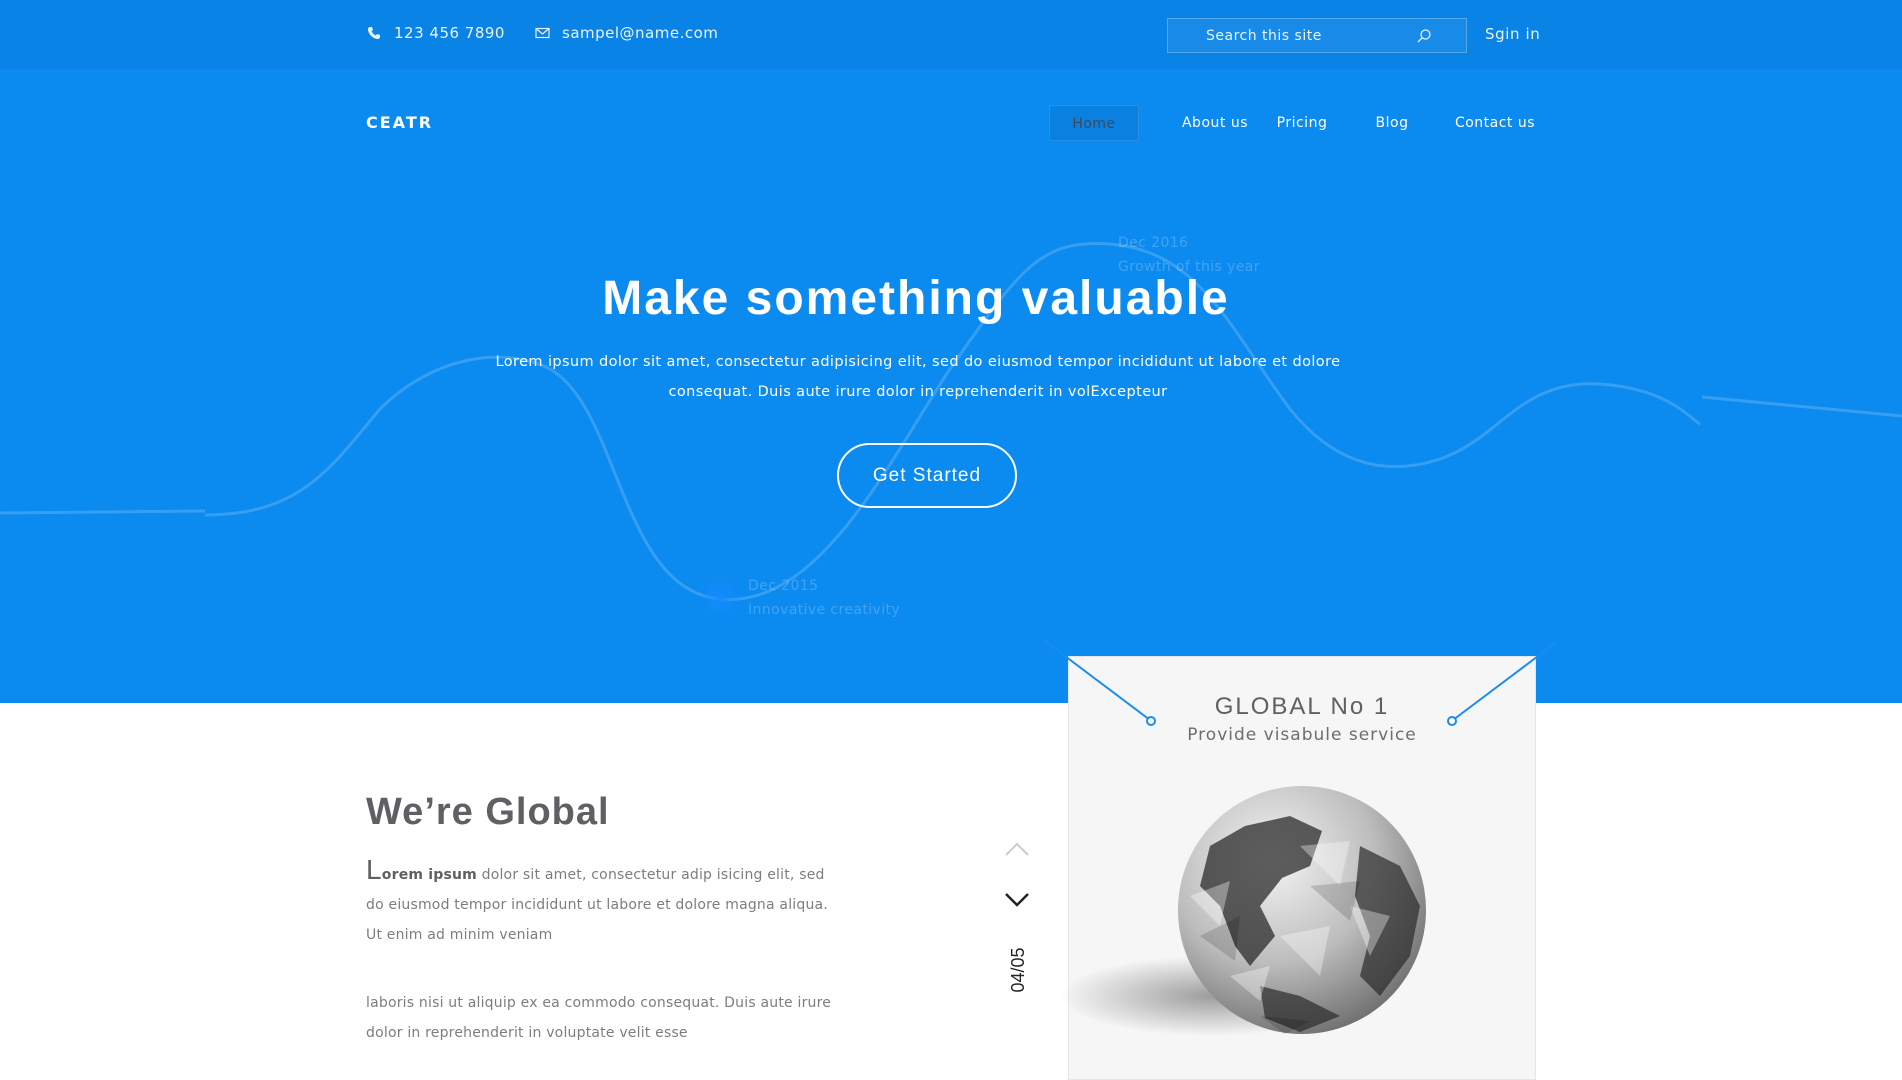 Image resolution: width=1902 pixels, height=1080 pixels. I want to click on hero-title: Make something valuable, so click(916, 298).